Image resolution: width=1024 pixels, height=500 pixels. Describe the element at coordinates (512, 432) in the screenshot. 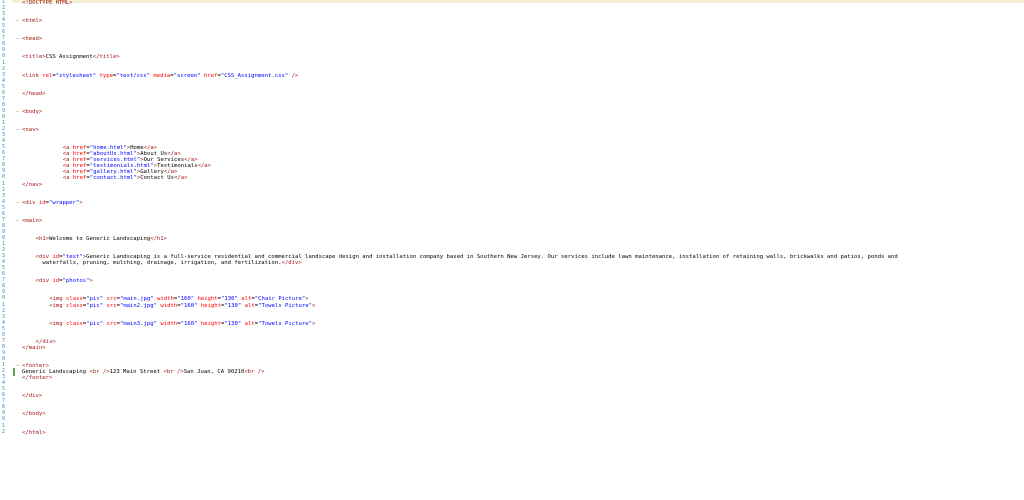

I see `code-line: 2 </html>` at that location.